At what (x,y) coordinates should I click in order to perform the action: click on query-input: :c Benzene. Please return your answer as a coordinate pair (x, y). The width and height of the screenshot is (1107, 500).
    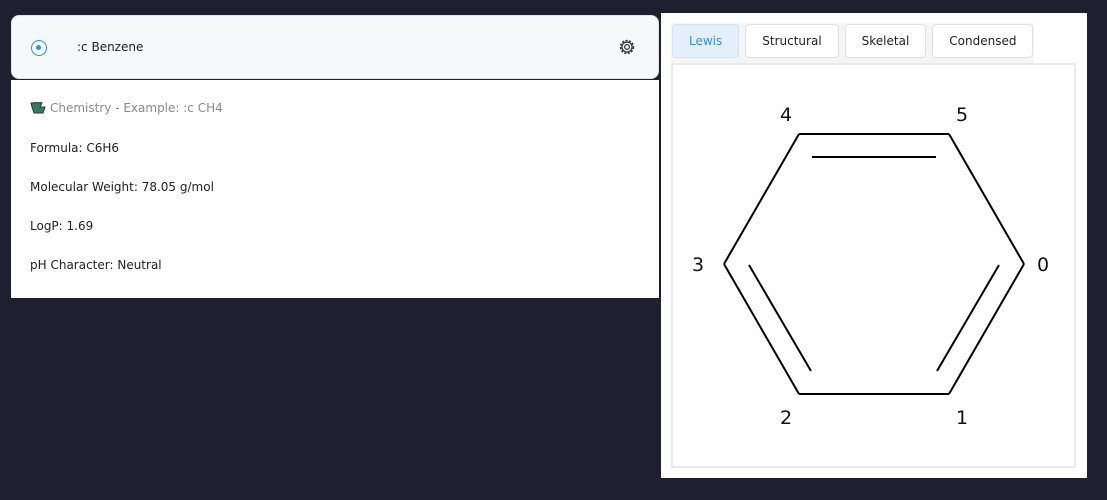
    Looking at the image, I should click on (110, 47).